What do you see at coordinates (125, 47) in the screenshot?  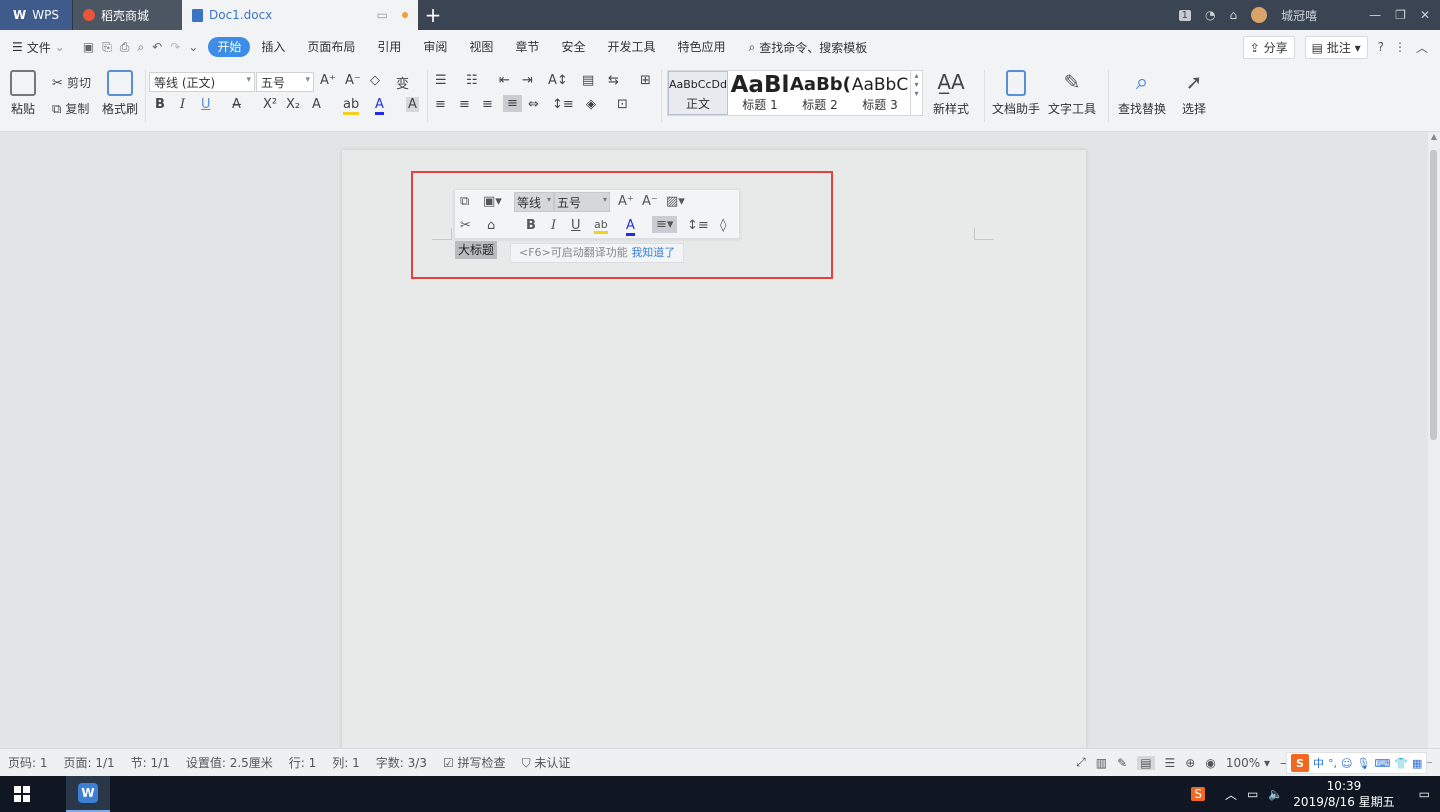 I see `print-icon: ⎙` at bounding box center [125, 47].